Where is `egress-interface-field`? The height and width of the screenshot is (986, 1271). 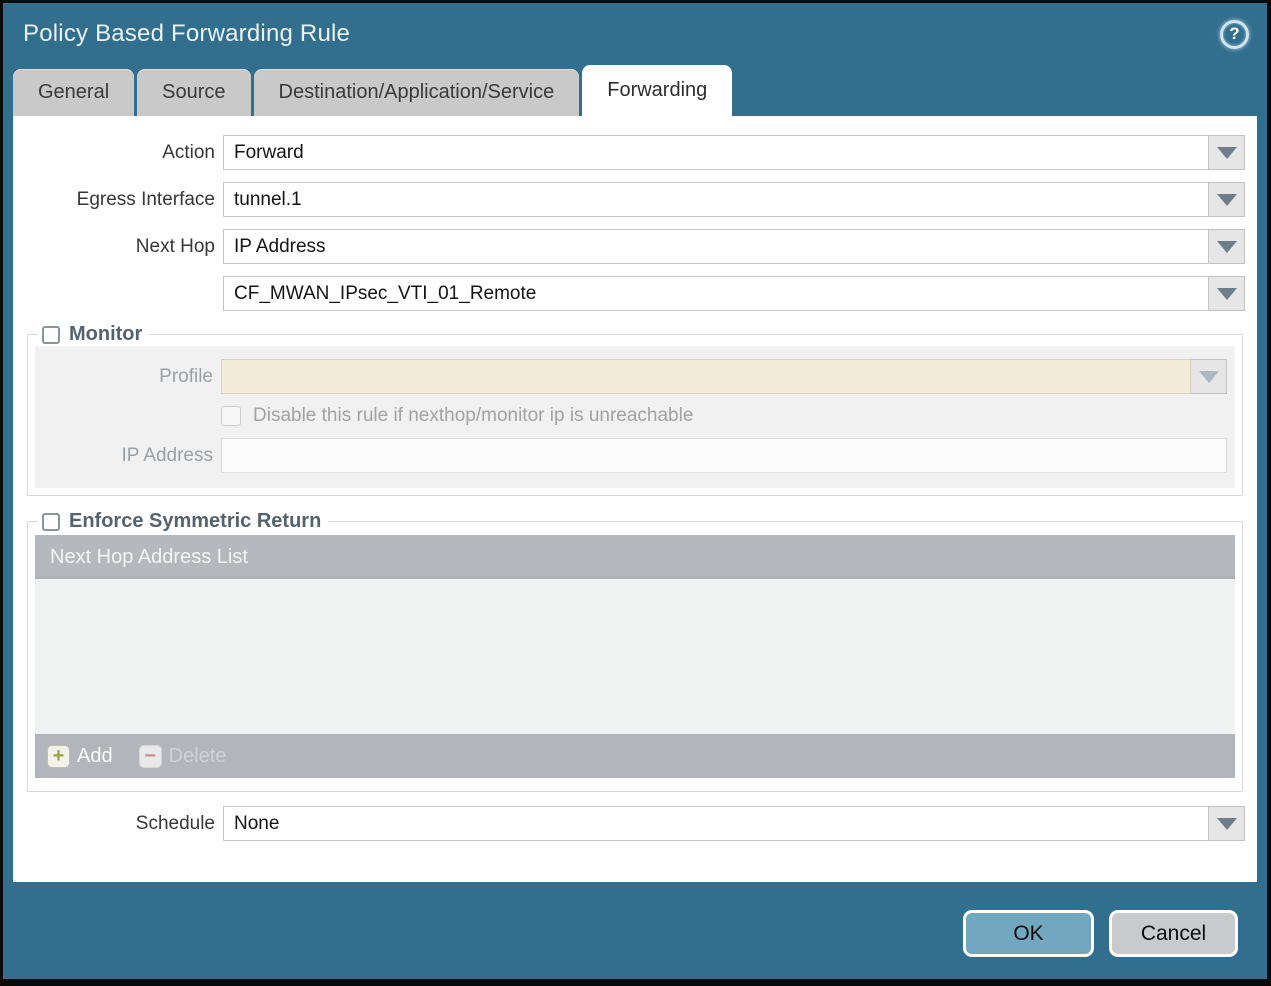
egress-interface-field is located at coordinates (734, 199).